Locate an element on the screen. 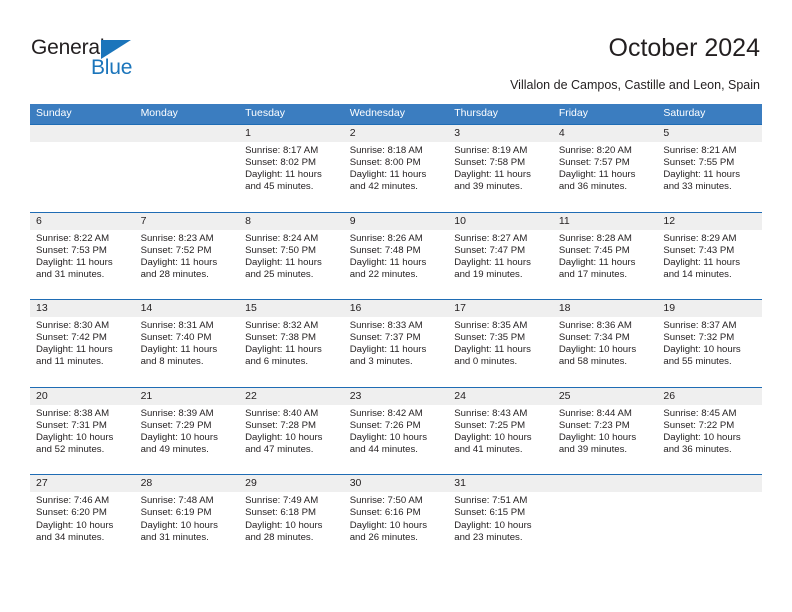 Image resolution: width=792 pixels, height=612 pixels. daylight-text-line2: and 19 minutes. is located at coordinates (488, 274).